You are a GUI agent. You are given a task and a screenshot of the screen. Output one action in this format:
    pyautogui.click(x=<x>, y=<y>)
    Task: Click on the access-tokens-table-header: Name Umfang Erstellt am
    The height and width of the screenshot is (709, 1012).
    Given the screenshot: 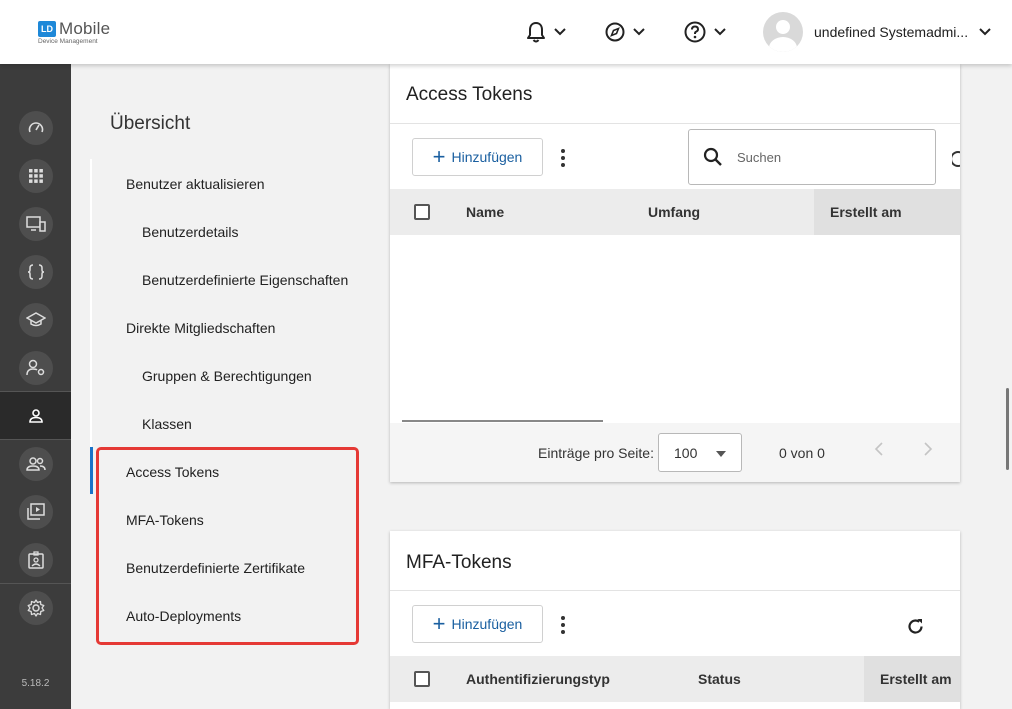 What is the action you would take?
    pyautogui.click(x=675, y=212)
    